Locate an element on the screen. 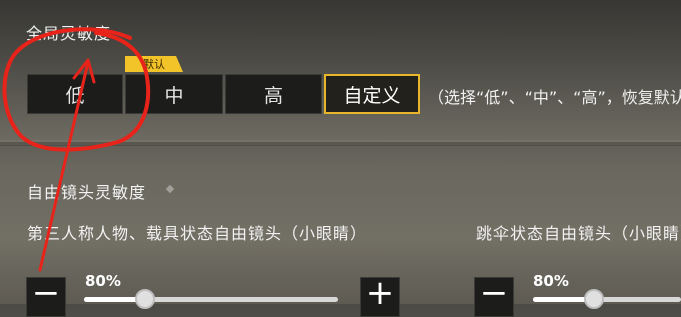 The width and height of the screenshot is (681, 317). parachute-sensitivity-slider is located at coordinates (607, 299).